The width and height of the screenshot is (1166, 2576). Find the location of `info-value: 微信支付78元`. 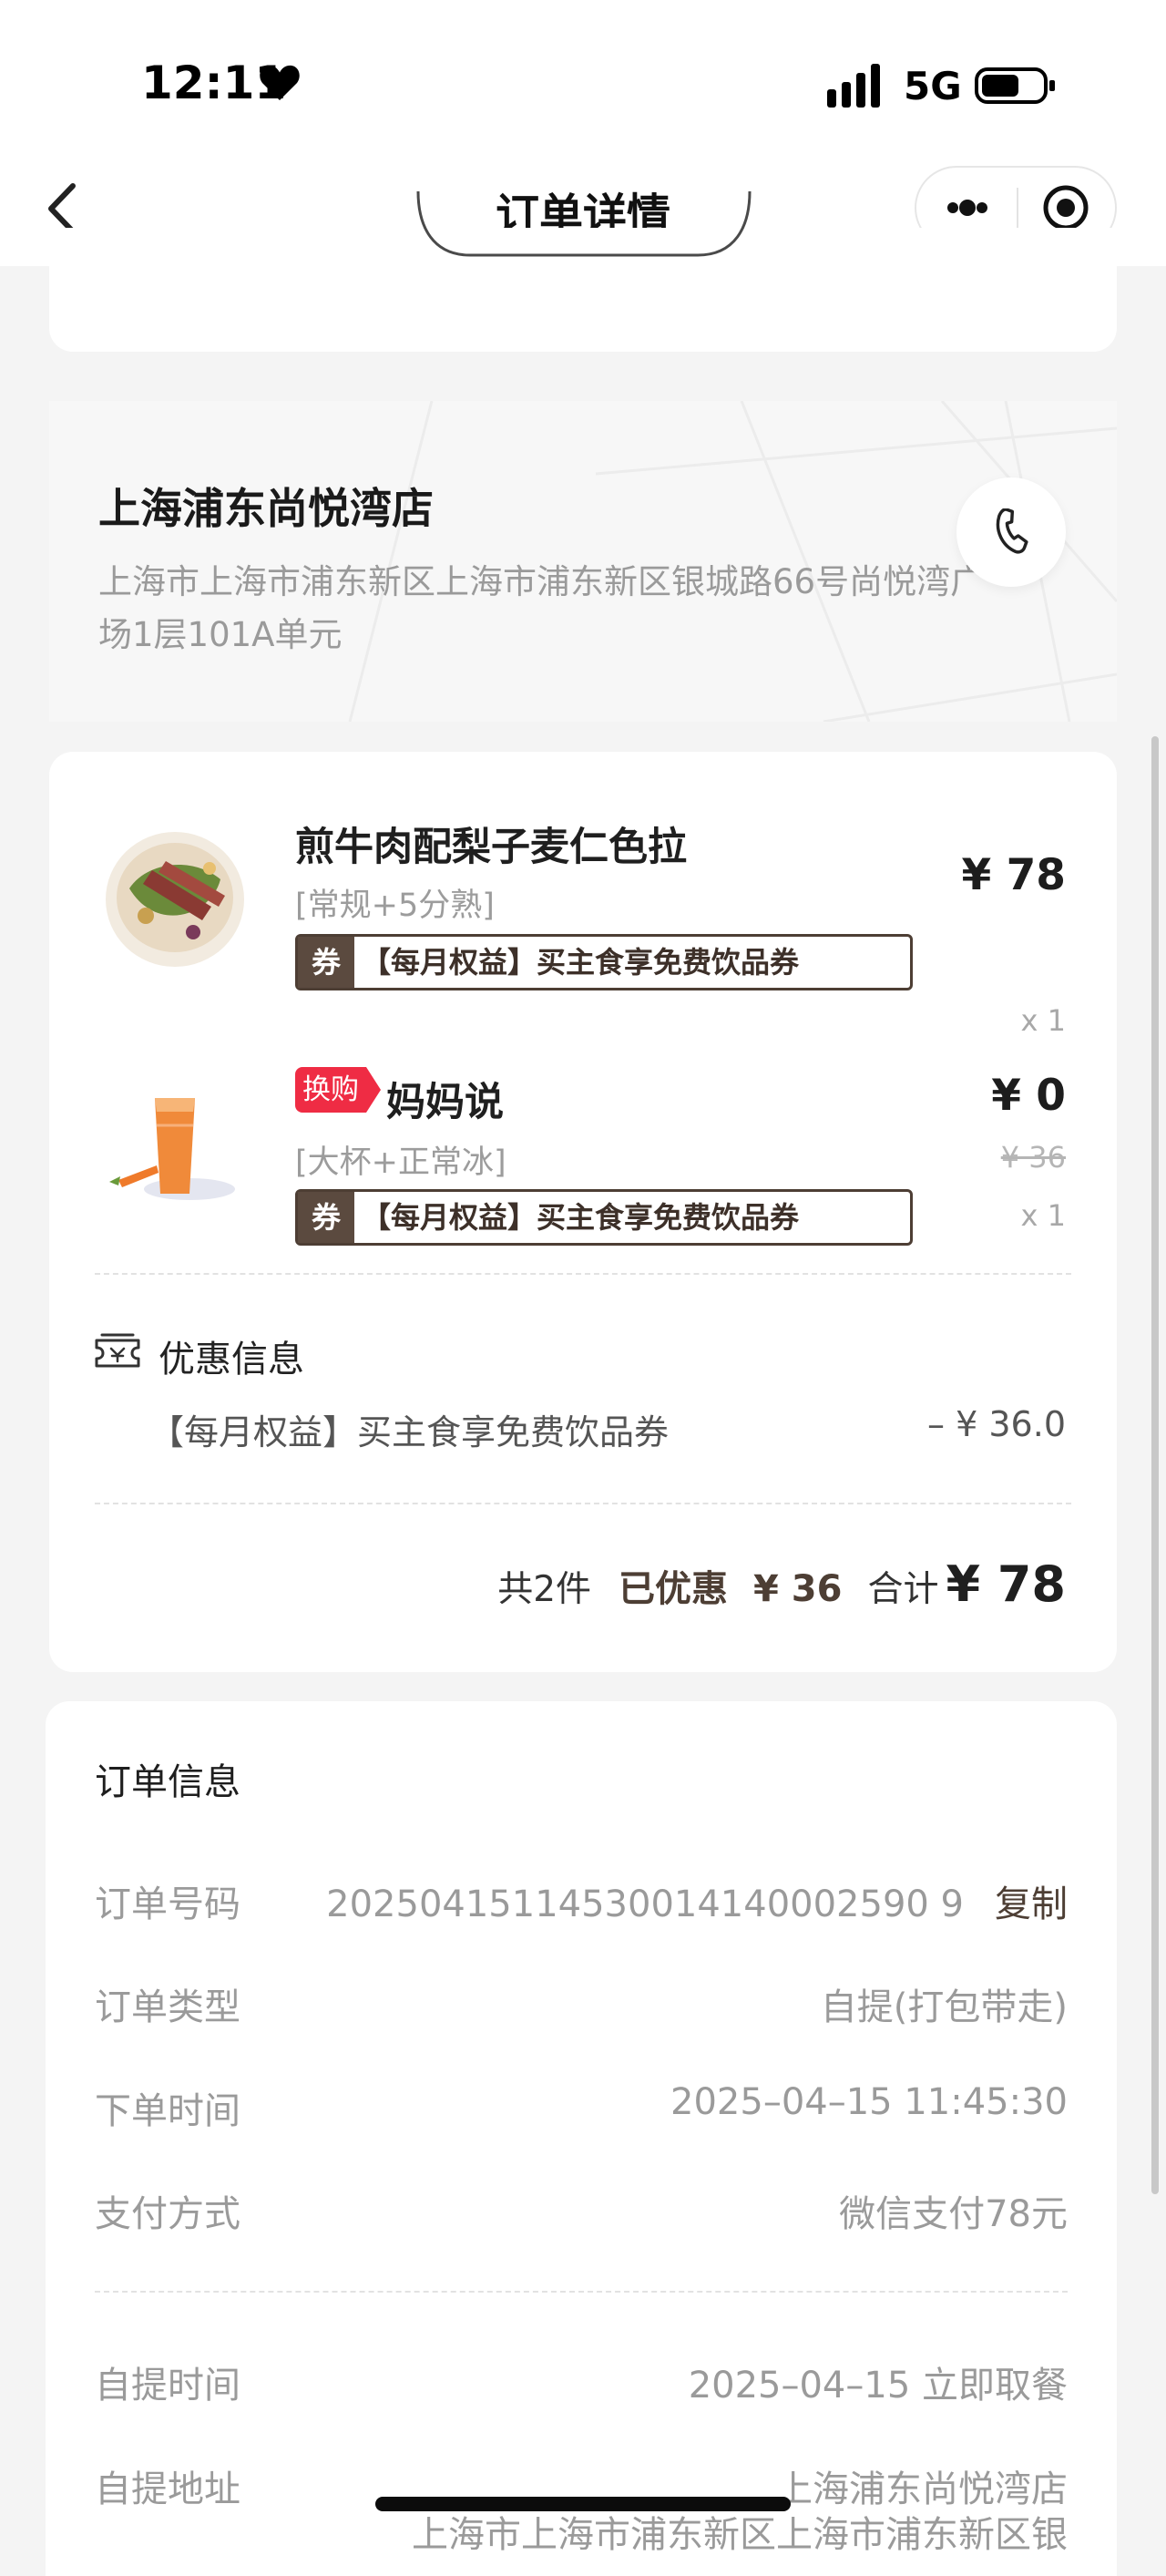

info-value: 微信支付78元 is located at coordinates (953, 2214).